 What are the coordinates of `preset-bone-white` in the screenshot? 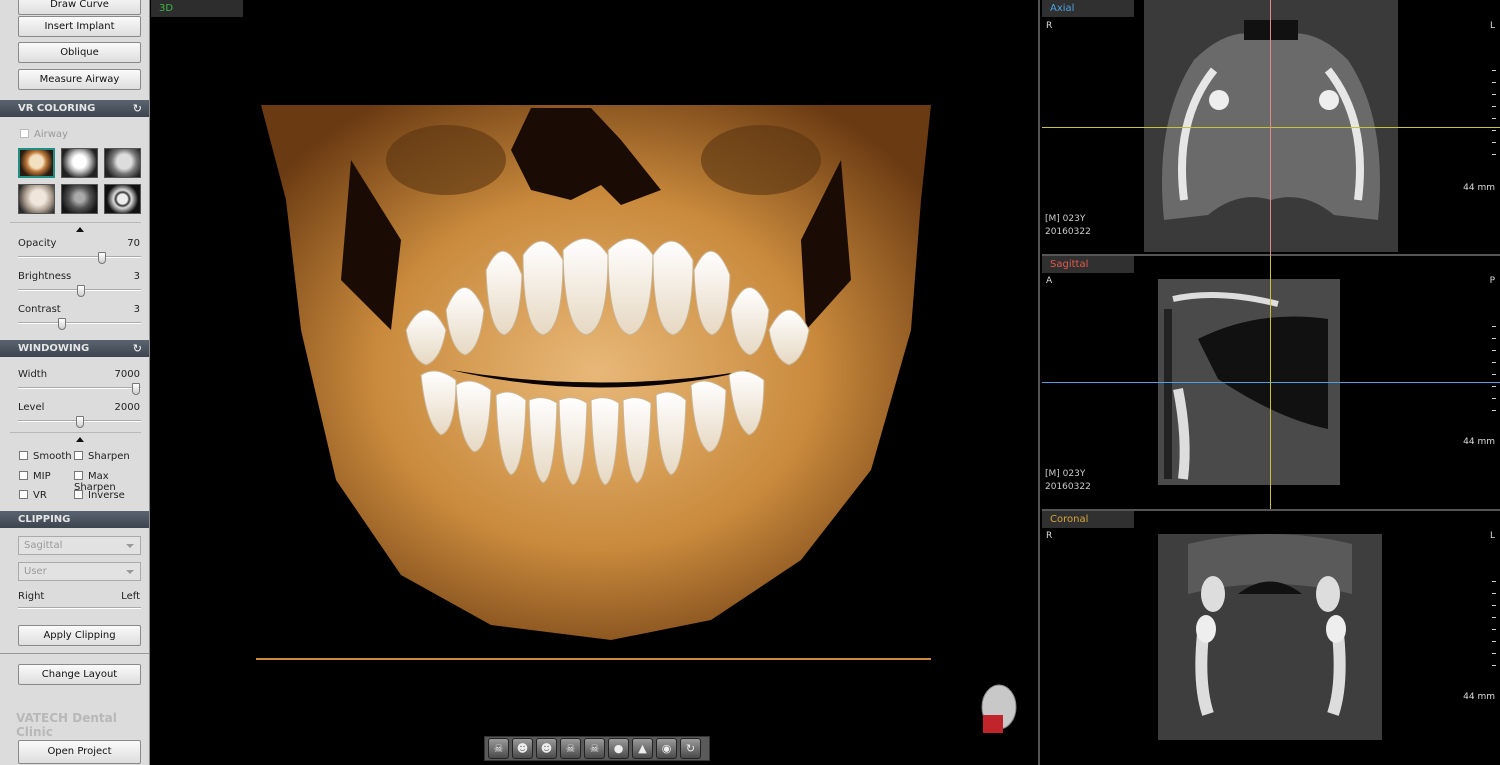 It's located at (79, 163).